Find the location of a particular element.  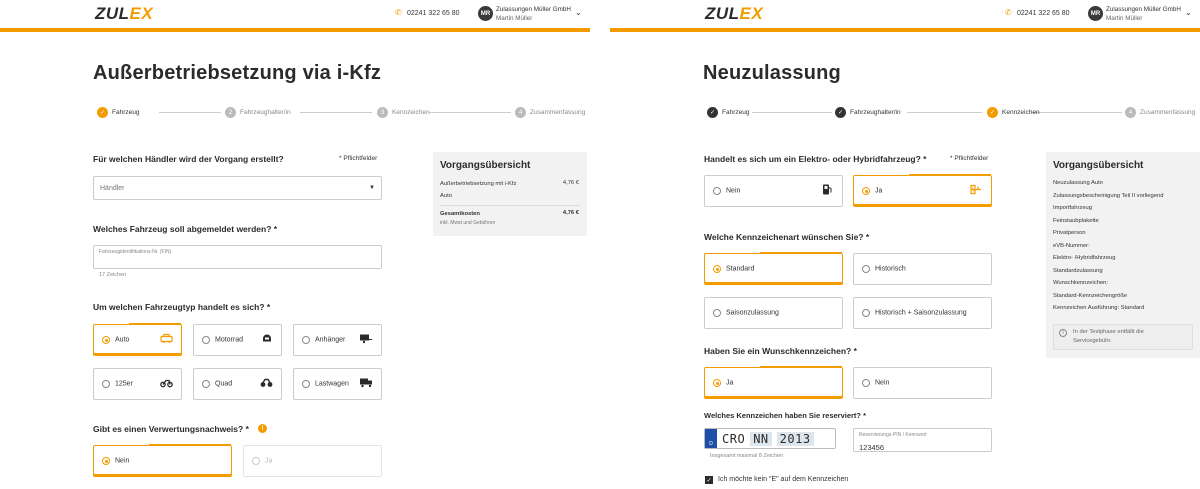

electric-option-ja: Ja is located at coordinates (922, 190).